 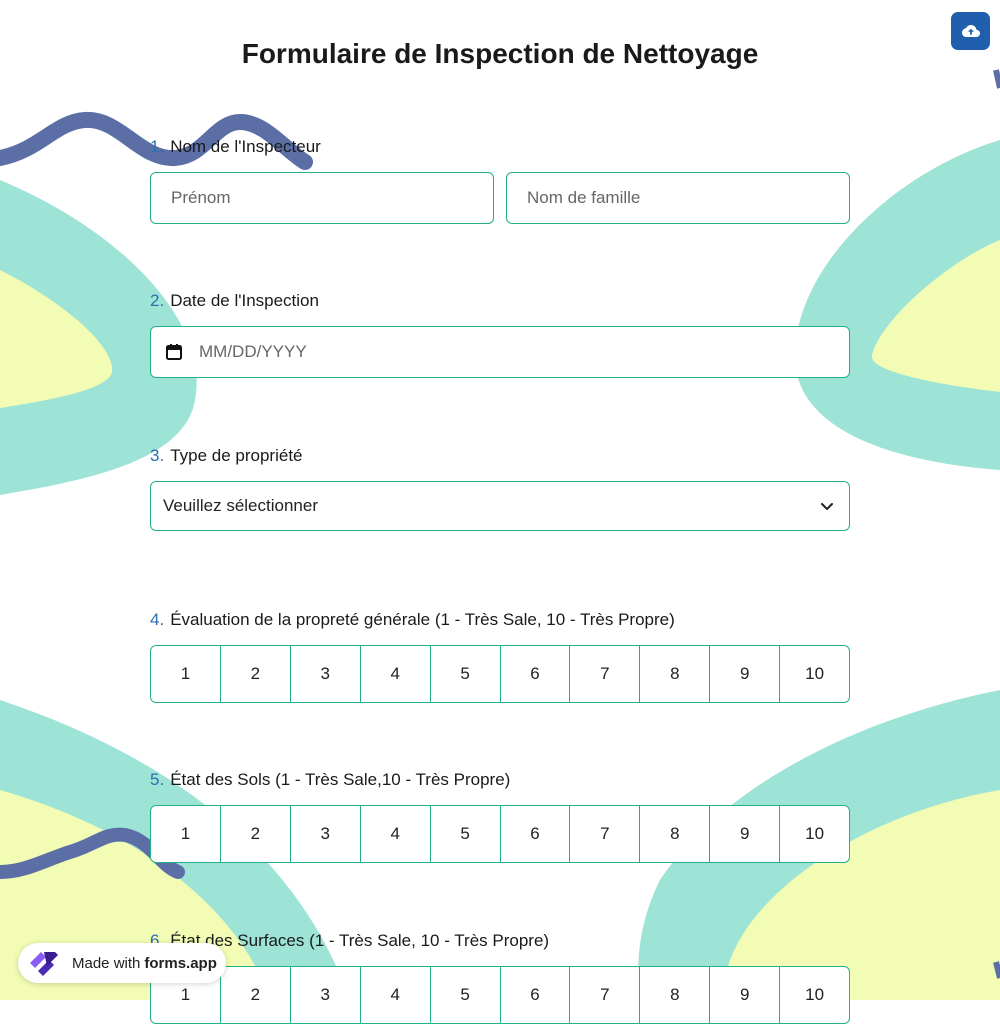 What do you see at coordinates (174, 352) in the screenshot?
I see `calendar-icon` at bounding box center [174, 352].